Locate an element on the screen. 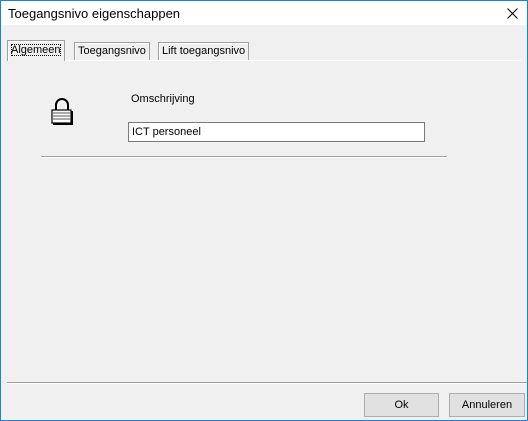  tab-panel-border is located at coordinates (264, 60).